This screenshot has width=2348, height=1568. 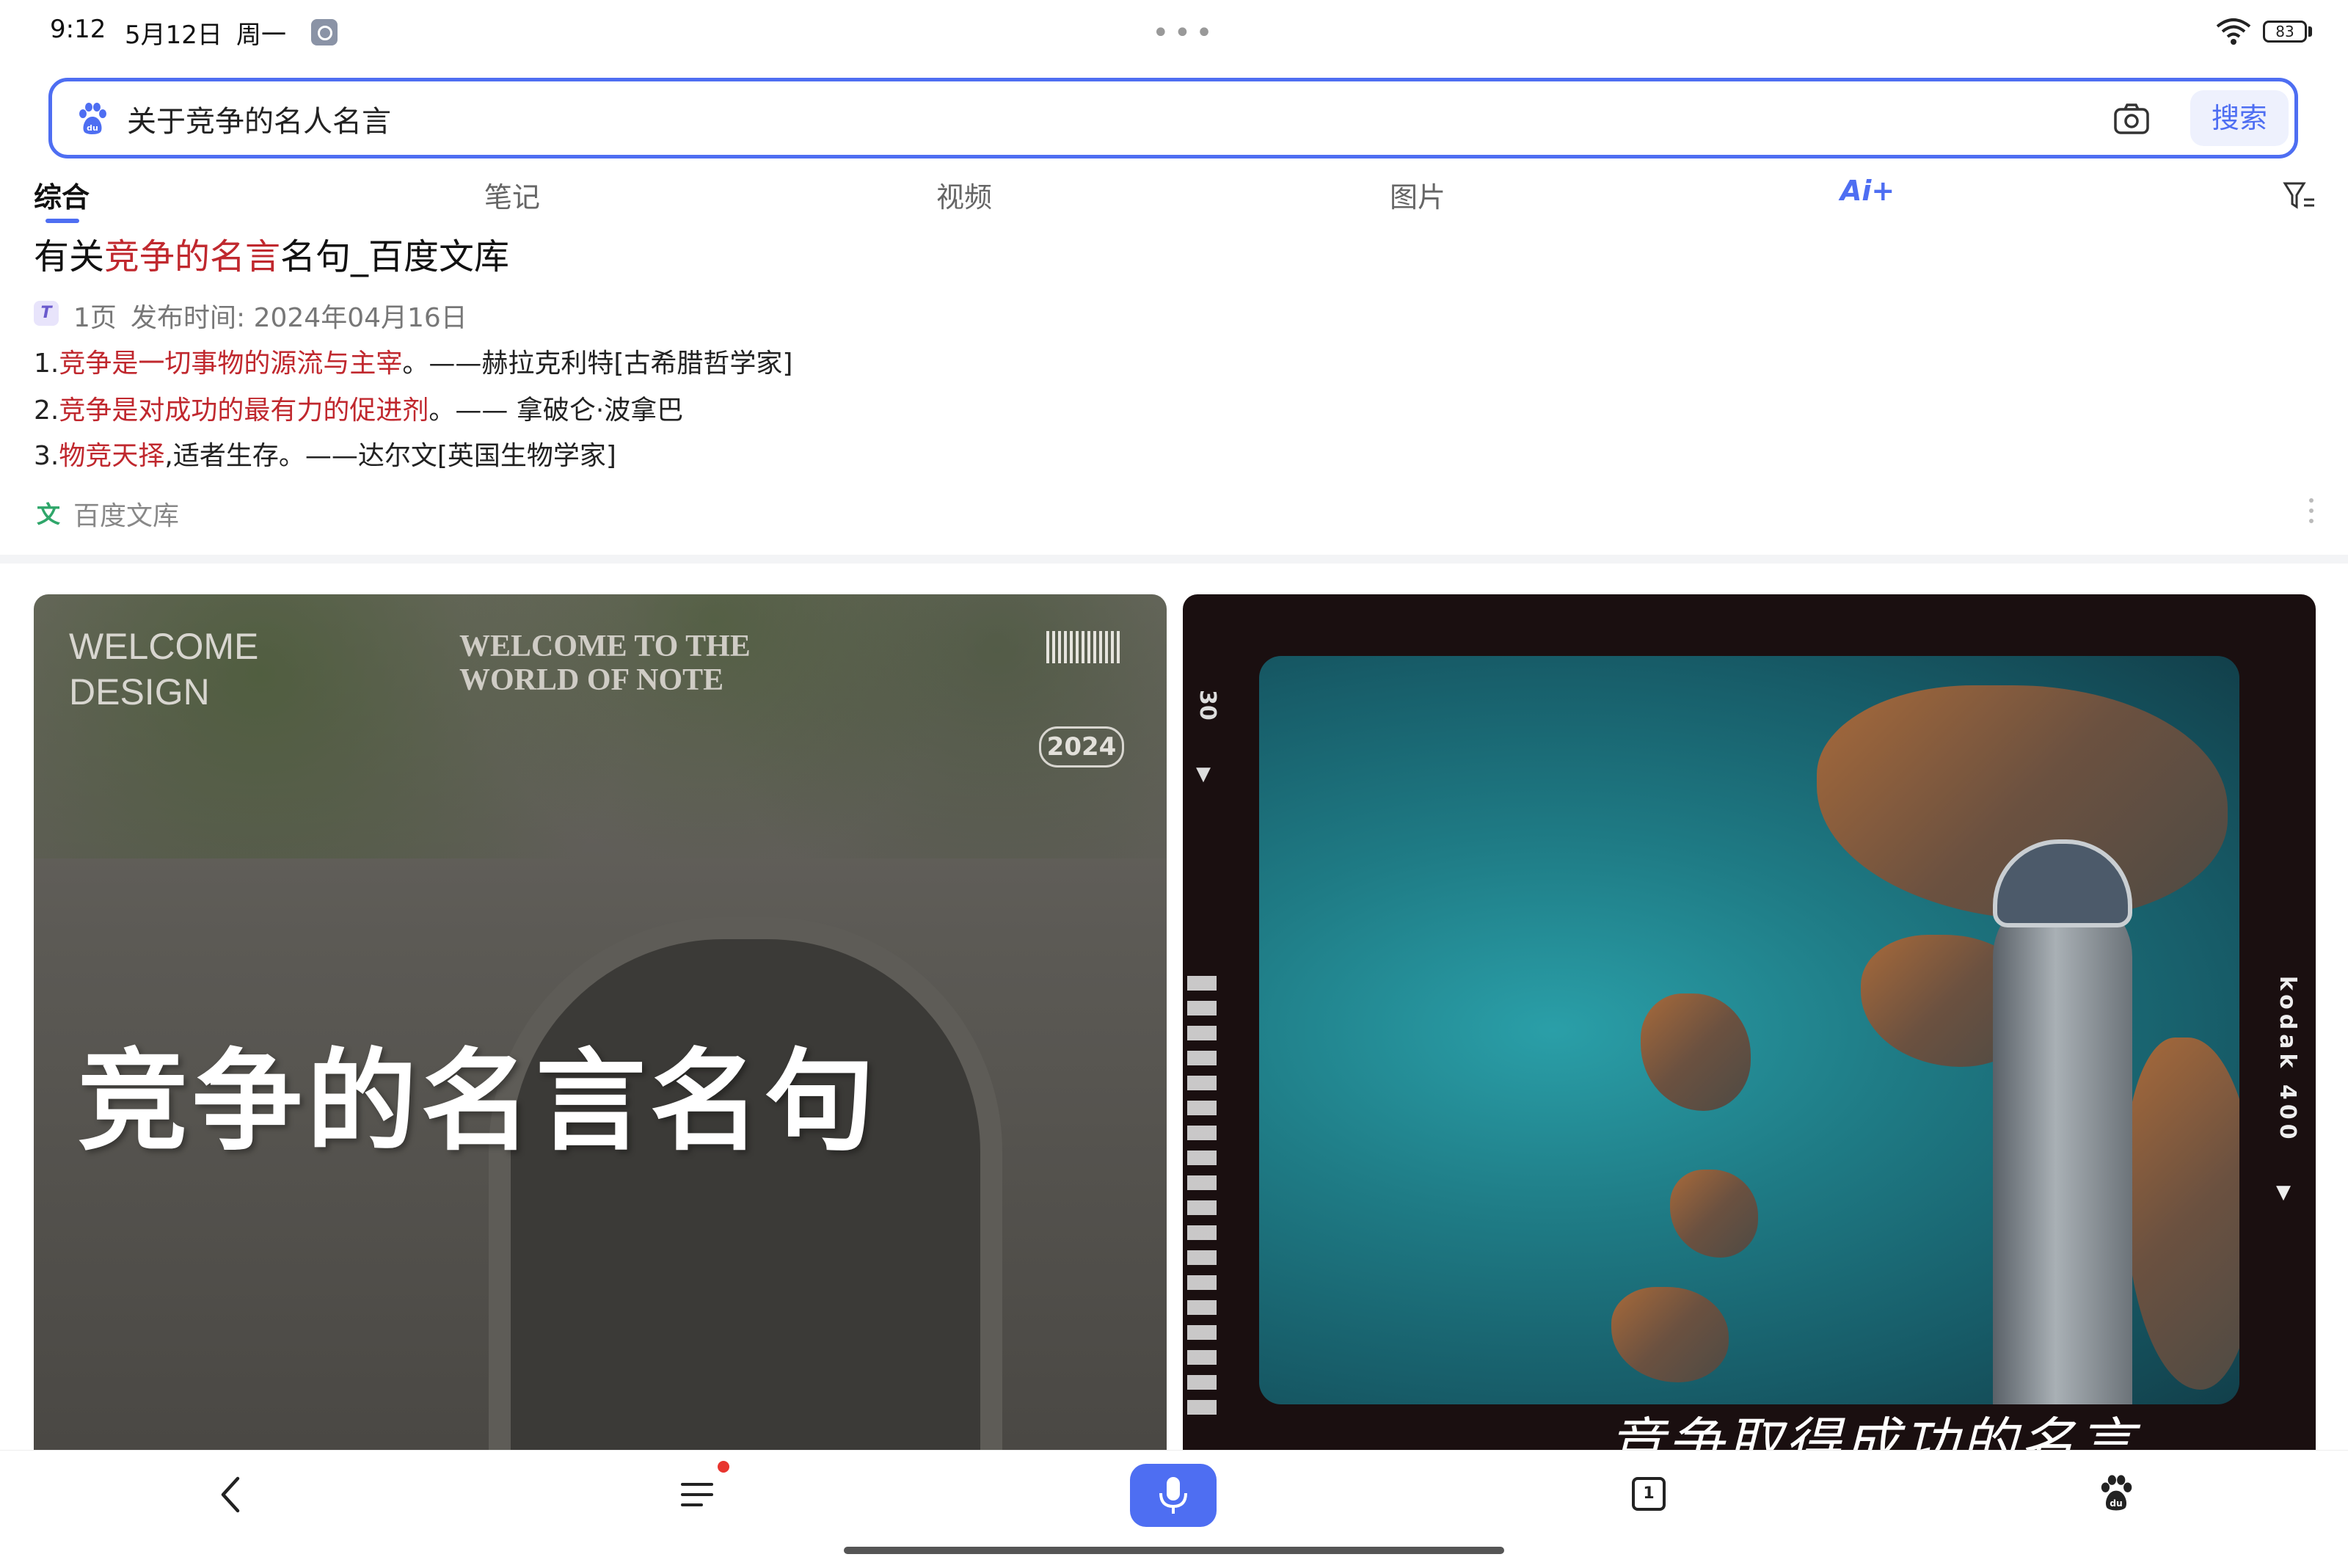 I want to click on result-title-highlight: 竞争的名言, so click(x=192, y=256).